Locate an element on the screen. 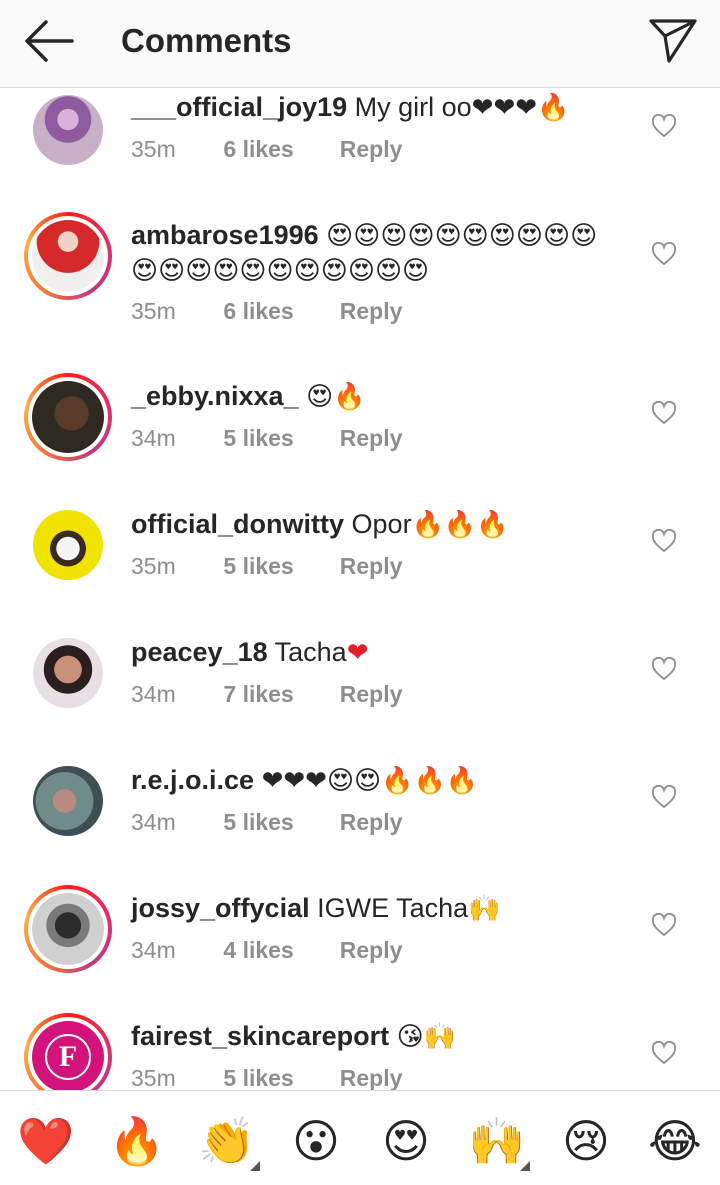 This screenshot has height=1185, width=720. comment-text: Opor is located at coordinates (381, 524).